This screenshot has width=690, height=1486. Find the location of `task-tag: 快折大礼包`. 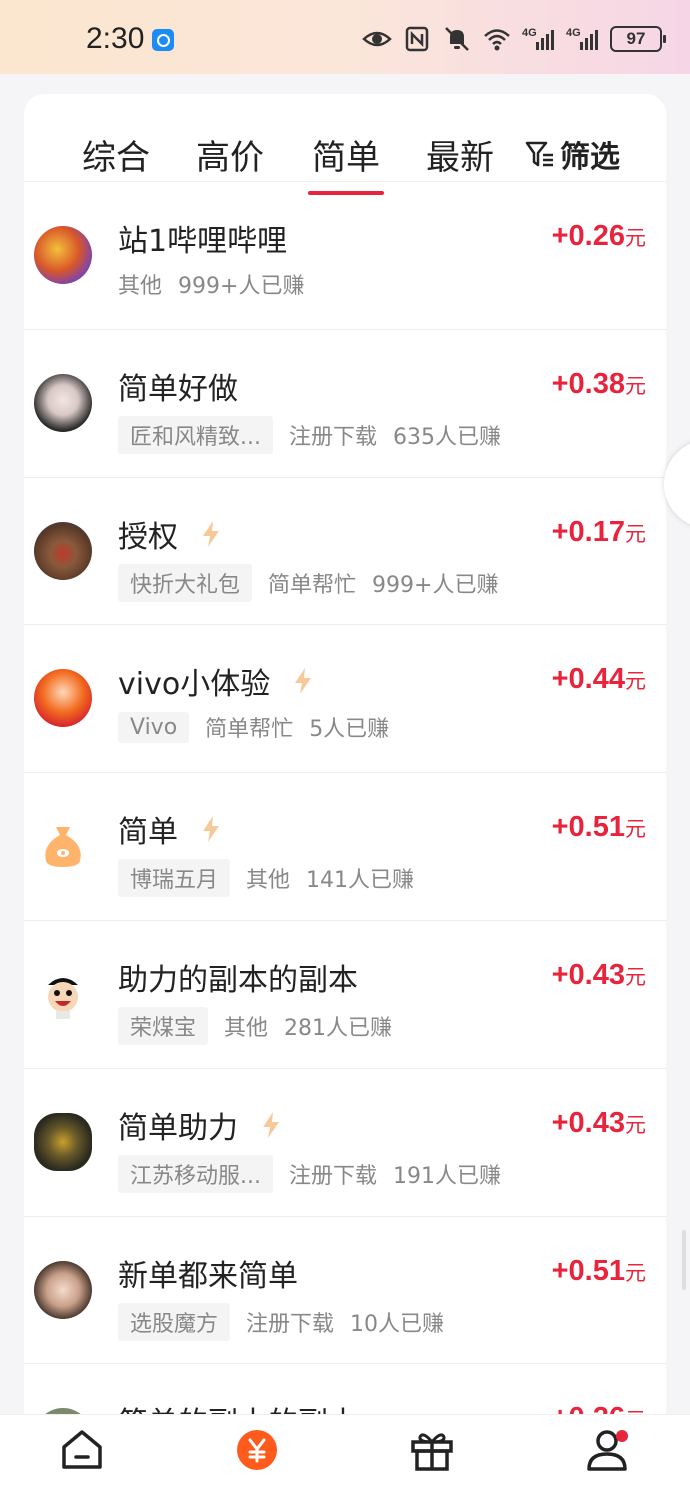

task-tag: 快折大礼包 is located at coordinates (185, 582).